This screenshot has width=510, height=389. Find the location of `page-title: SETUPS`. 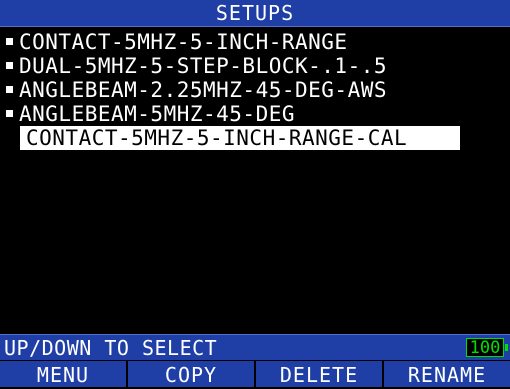

page-title: SETUPS is located at coordinates (255, 13).